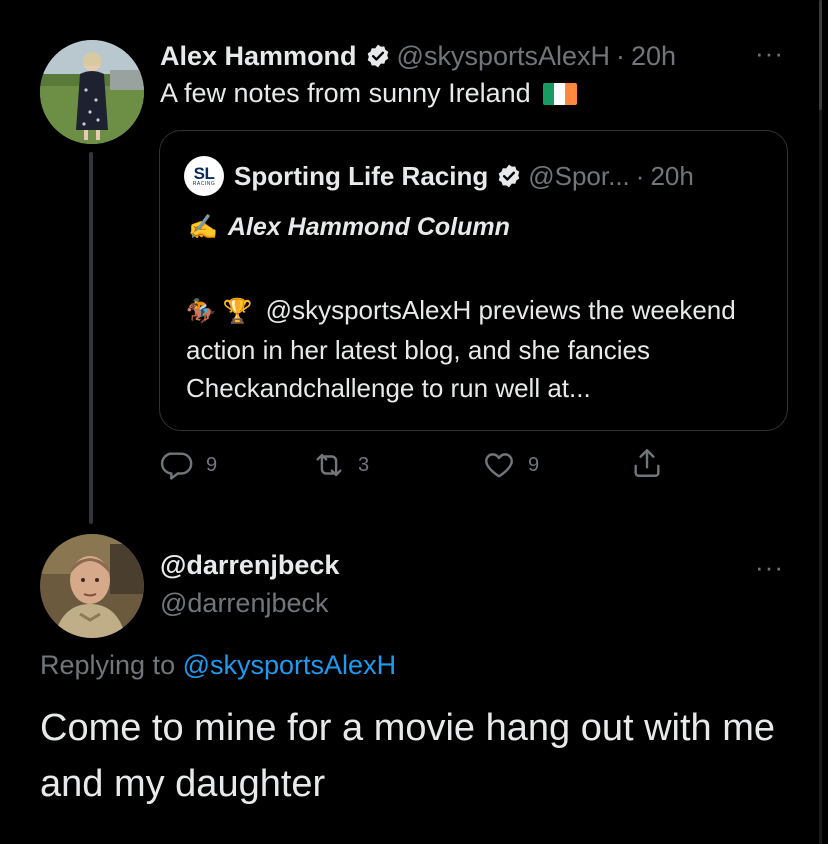  Describe the element at coordinates (820, 422) in the screenshot. I see `scrollbar-track` at that location.